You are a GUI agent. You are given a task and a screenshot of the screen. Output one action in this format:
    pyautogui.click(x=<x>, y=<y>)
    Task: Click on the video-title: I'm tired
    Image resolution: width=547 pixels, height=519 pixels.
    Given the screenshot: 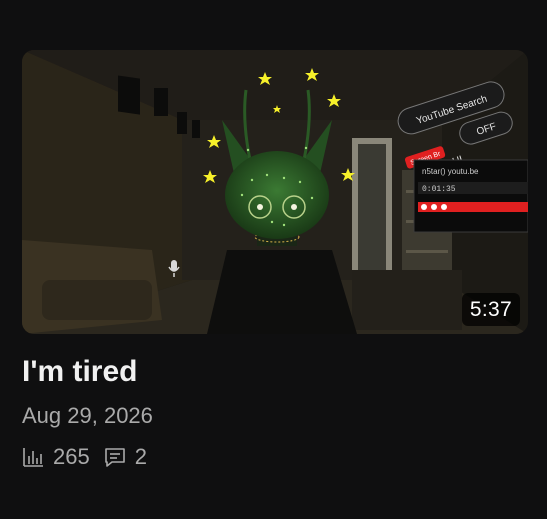 What is the action you would take?
    pyautogui.click(x=80, y=372)
    